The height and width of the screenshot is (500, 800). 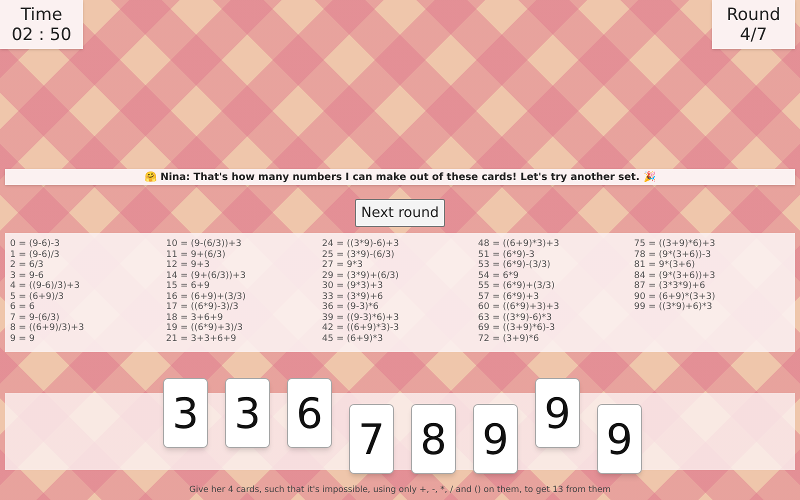 I want to click on solution-line: 18 = 3+6+9, so click(x=195, y=317).